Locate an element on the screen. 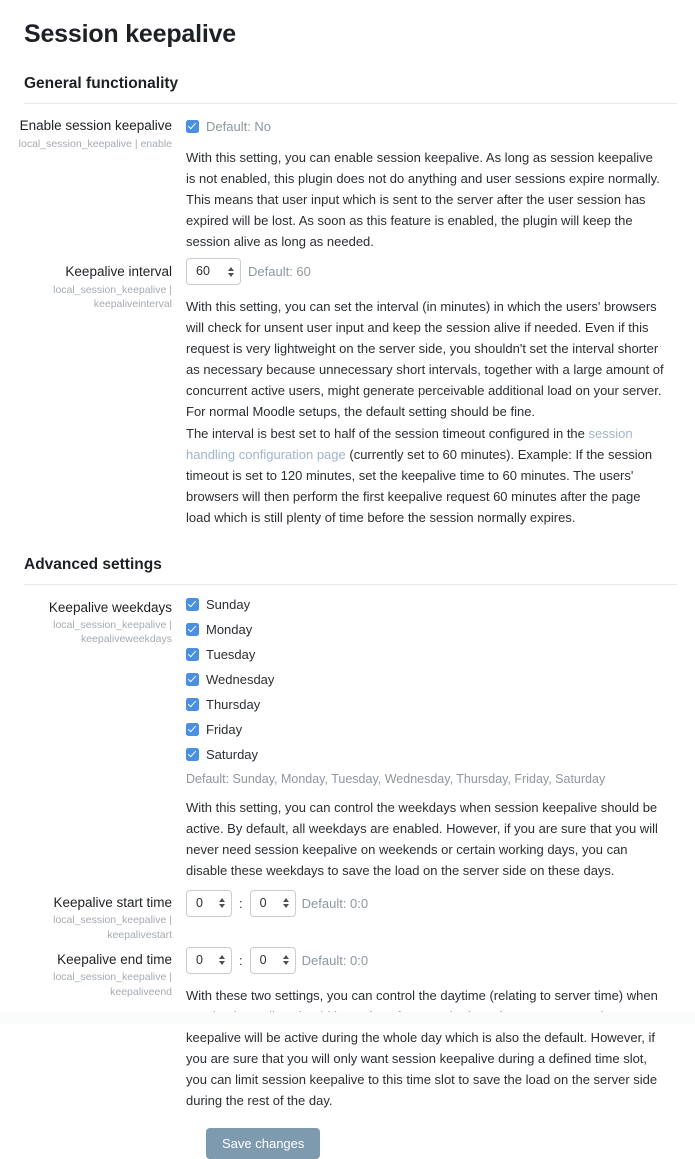  weekday-checkbox-wednesday is located at coordinates (192, 679).